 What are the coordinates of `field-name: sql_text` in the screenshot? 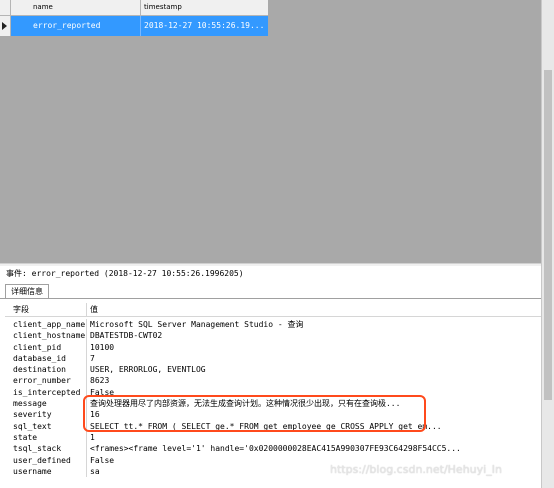 It's located at (46, 426).